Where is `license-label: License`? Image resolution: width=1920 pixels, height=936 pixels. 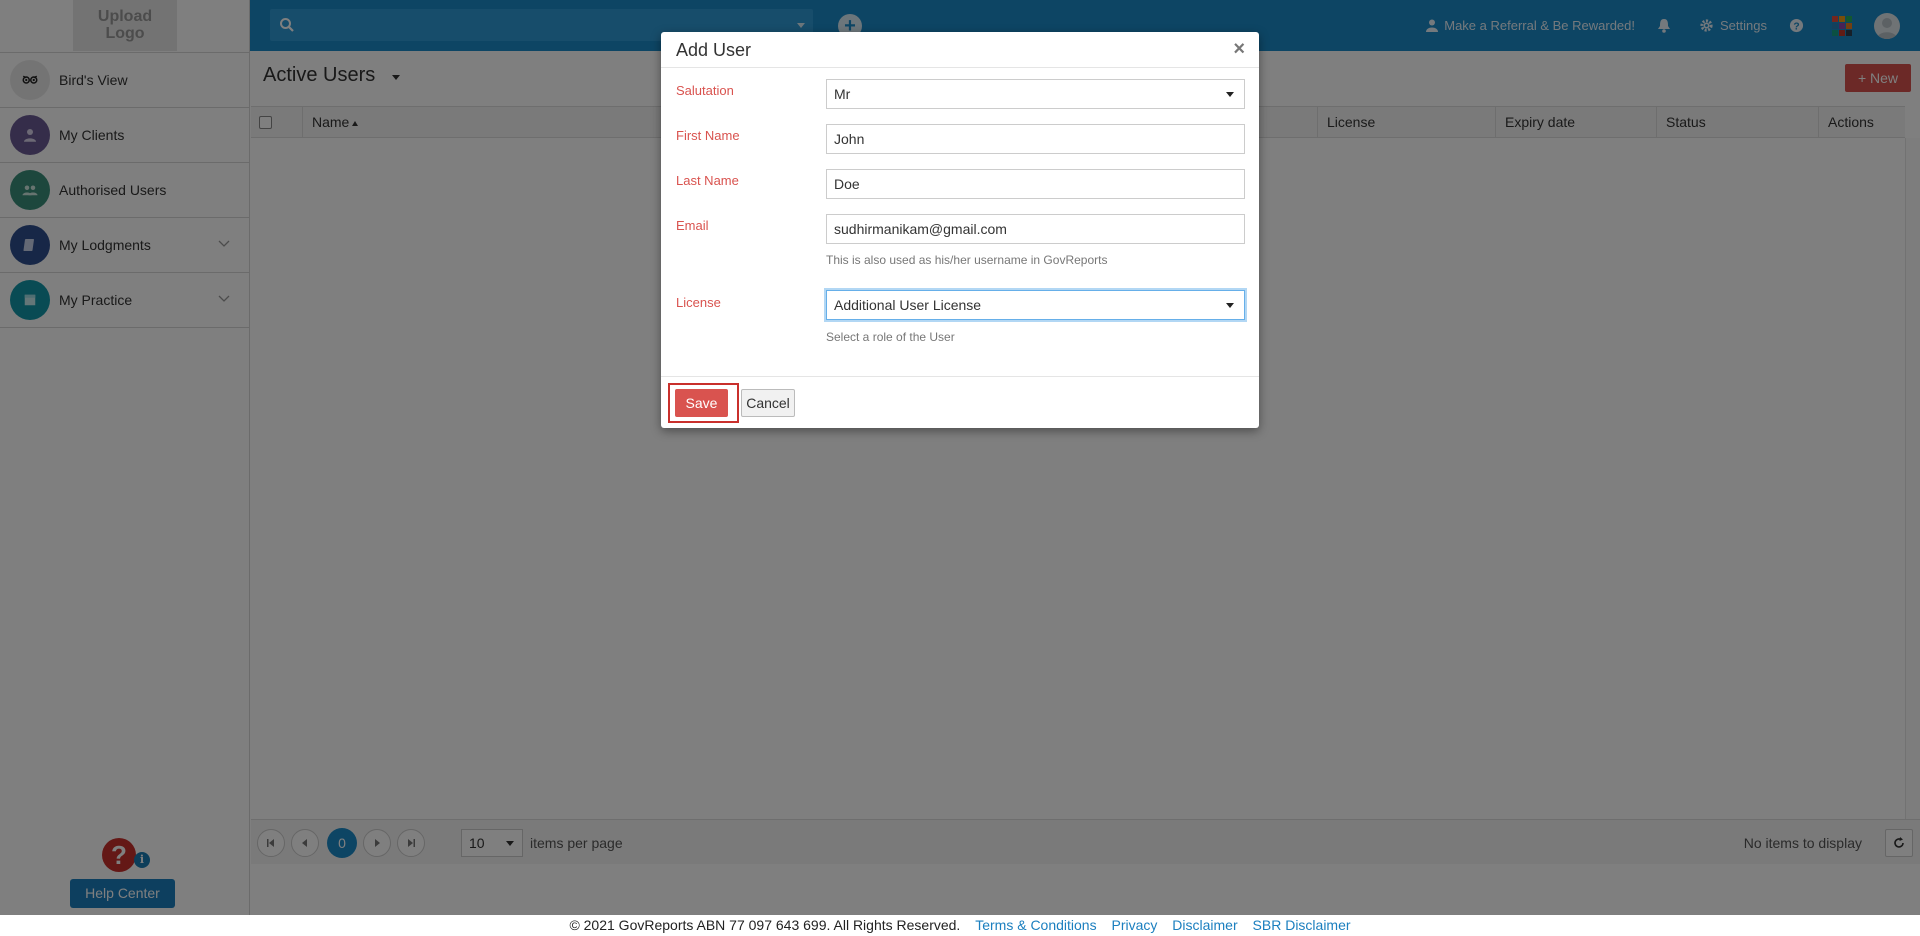 license-label: License is located at coordinates (698, 302).